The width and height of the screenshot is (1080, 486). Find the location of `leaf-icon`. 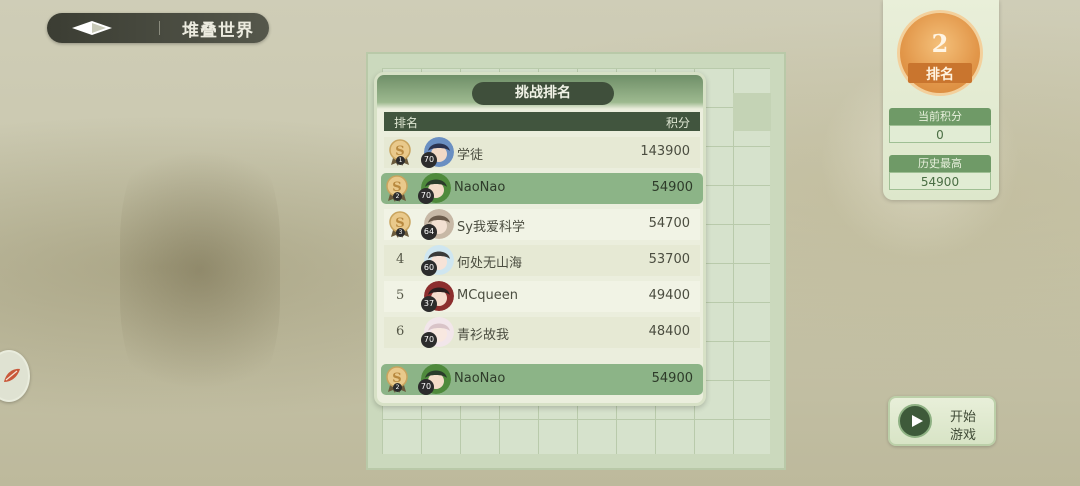

leaf-icon is located at coordinates (12, 375).